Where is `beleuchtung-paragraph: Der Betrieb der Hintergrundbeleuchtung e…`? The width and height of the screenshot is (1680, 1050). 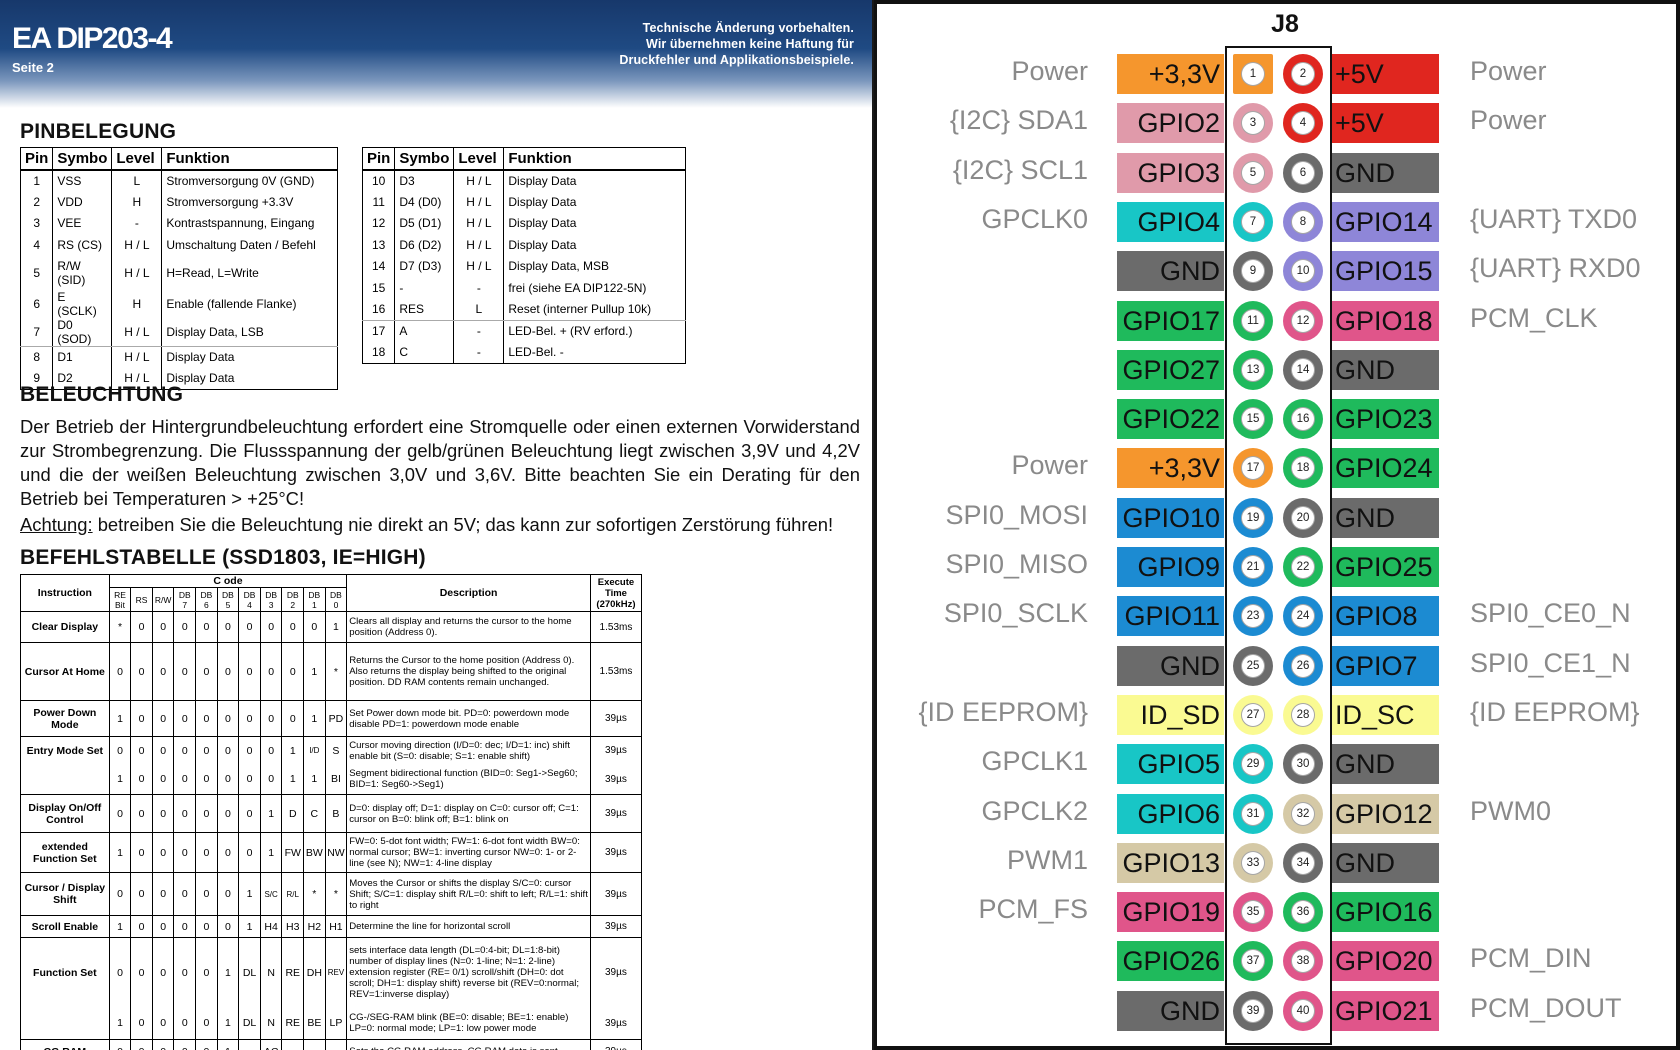
beleuchtung-paragraph: Der Betrieb der Hintergrundbeleuchtung e… is located at coordinates (440, 462).